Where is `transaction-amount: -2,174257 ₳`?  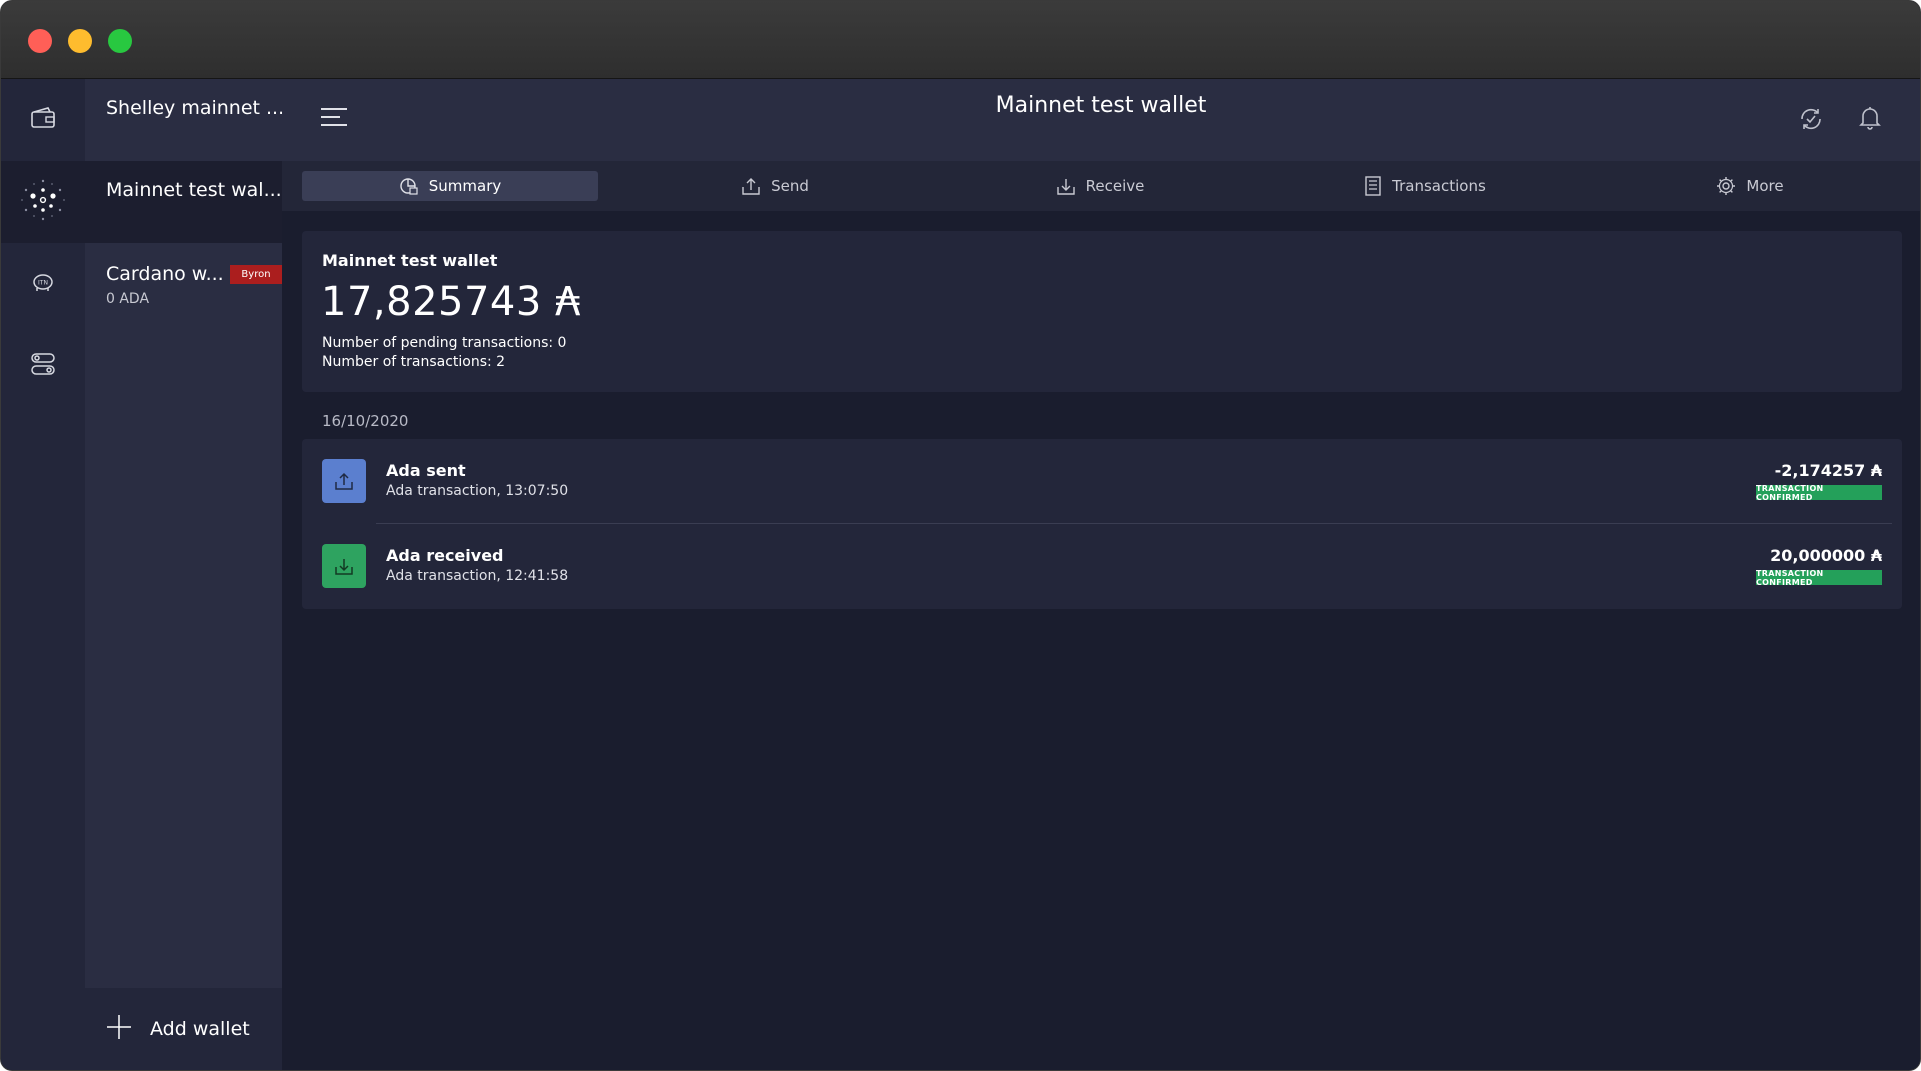
transaction-amount: -2,174257 ₳ is located at coordinates (1828, 470).